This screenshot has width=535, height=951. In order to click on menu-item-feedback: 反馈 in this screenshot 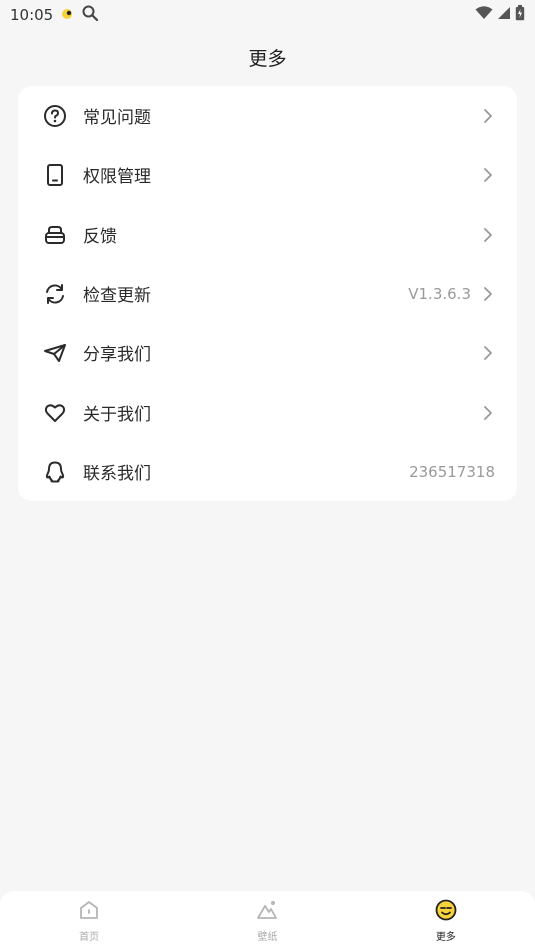, I will do `click(267, 234)`.